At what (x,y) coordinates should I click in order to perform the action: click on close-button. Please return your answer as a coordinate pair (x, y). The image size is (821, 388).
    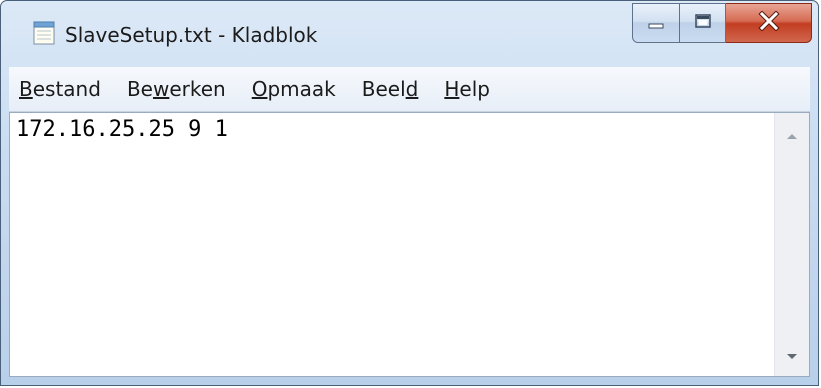
    Looking at the image, I should click on (769, 23).